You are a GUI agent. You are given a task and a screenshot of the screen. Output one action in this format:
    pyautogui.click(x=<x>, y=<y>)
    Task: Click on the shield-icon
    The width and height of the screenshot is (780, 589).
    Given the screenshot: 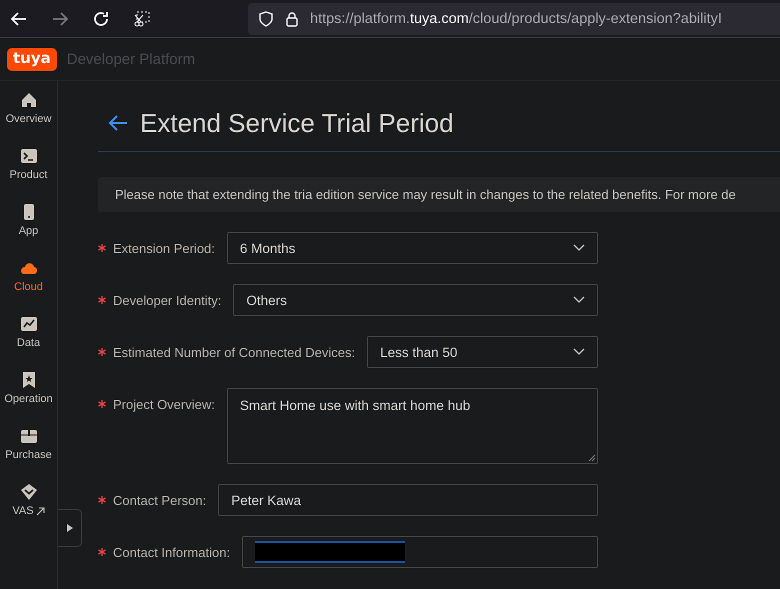 What is the action you would take?
    pyautogui.click(x=266, y=18)
    